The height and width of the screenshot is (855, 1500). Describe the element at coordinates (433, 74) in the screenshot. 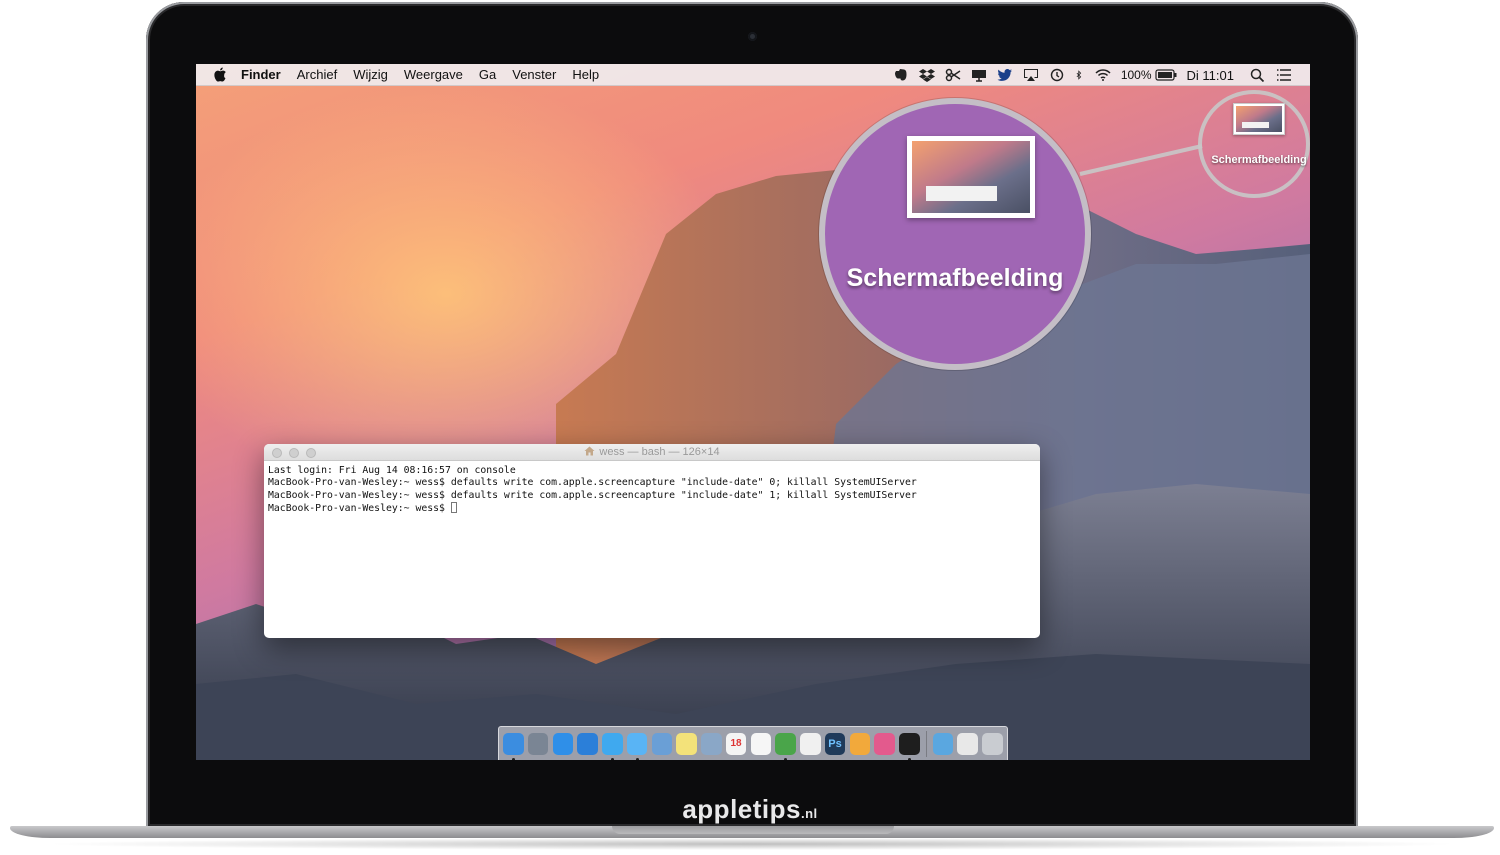

I see `menu-weergave: Weergave` at that location.